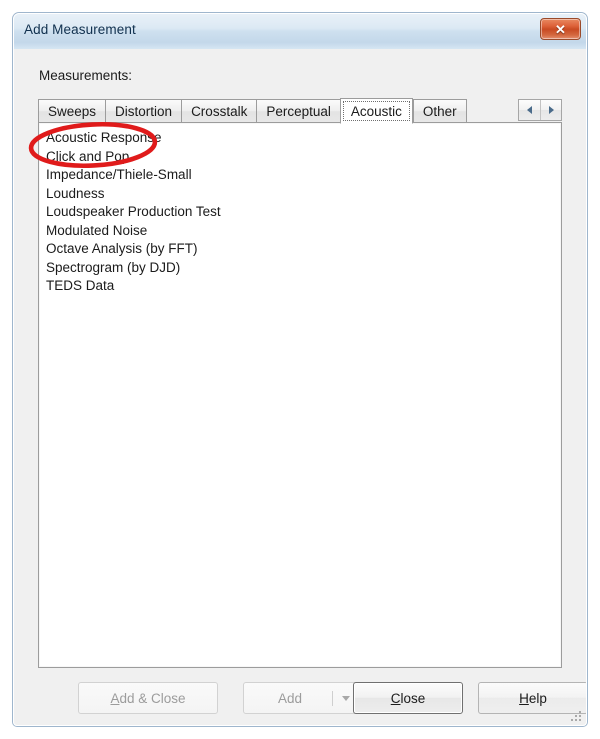 The height and width of the screenshot is (739, 600). I want to click on tab-crosstalk: Crosstalk, so click(219, 111).